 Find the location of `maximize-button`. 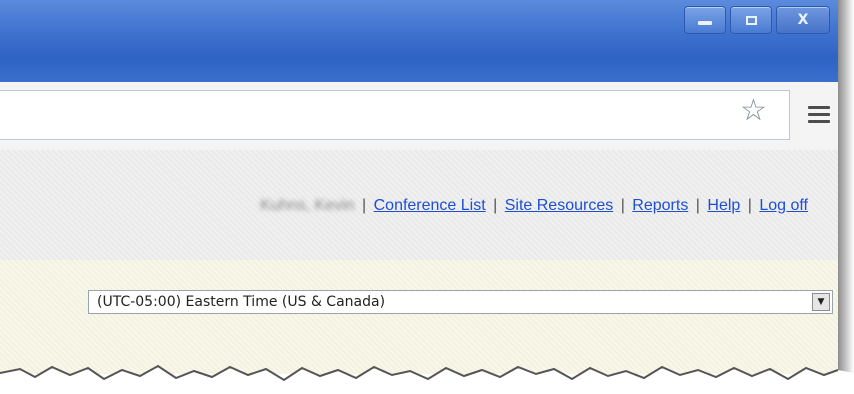

maximize-button is located at coordinates (751, 20).